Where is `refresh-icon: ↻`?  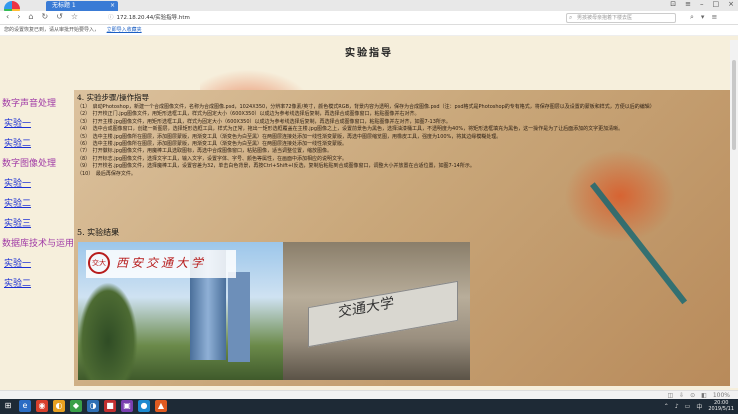 refresh-icon: ↻ is located at coordinates (44, 16).